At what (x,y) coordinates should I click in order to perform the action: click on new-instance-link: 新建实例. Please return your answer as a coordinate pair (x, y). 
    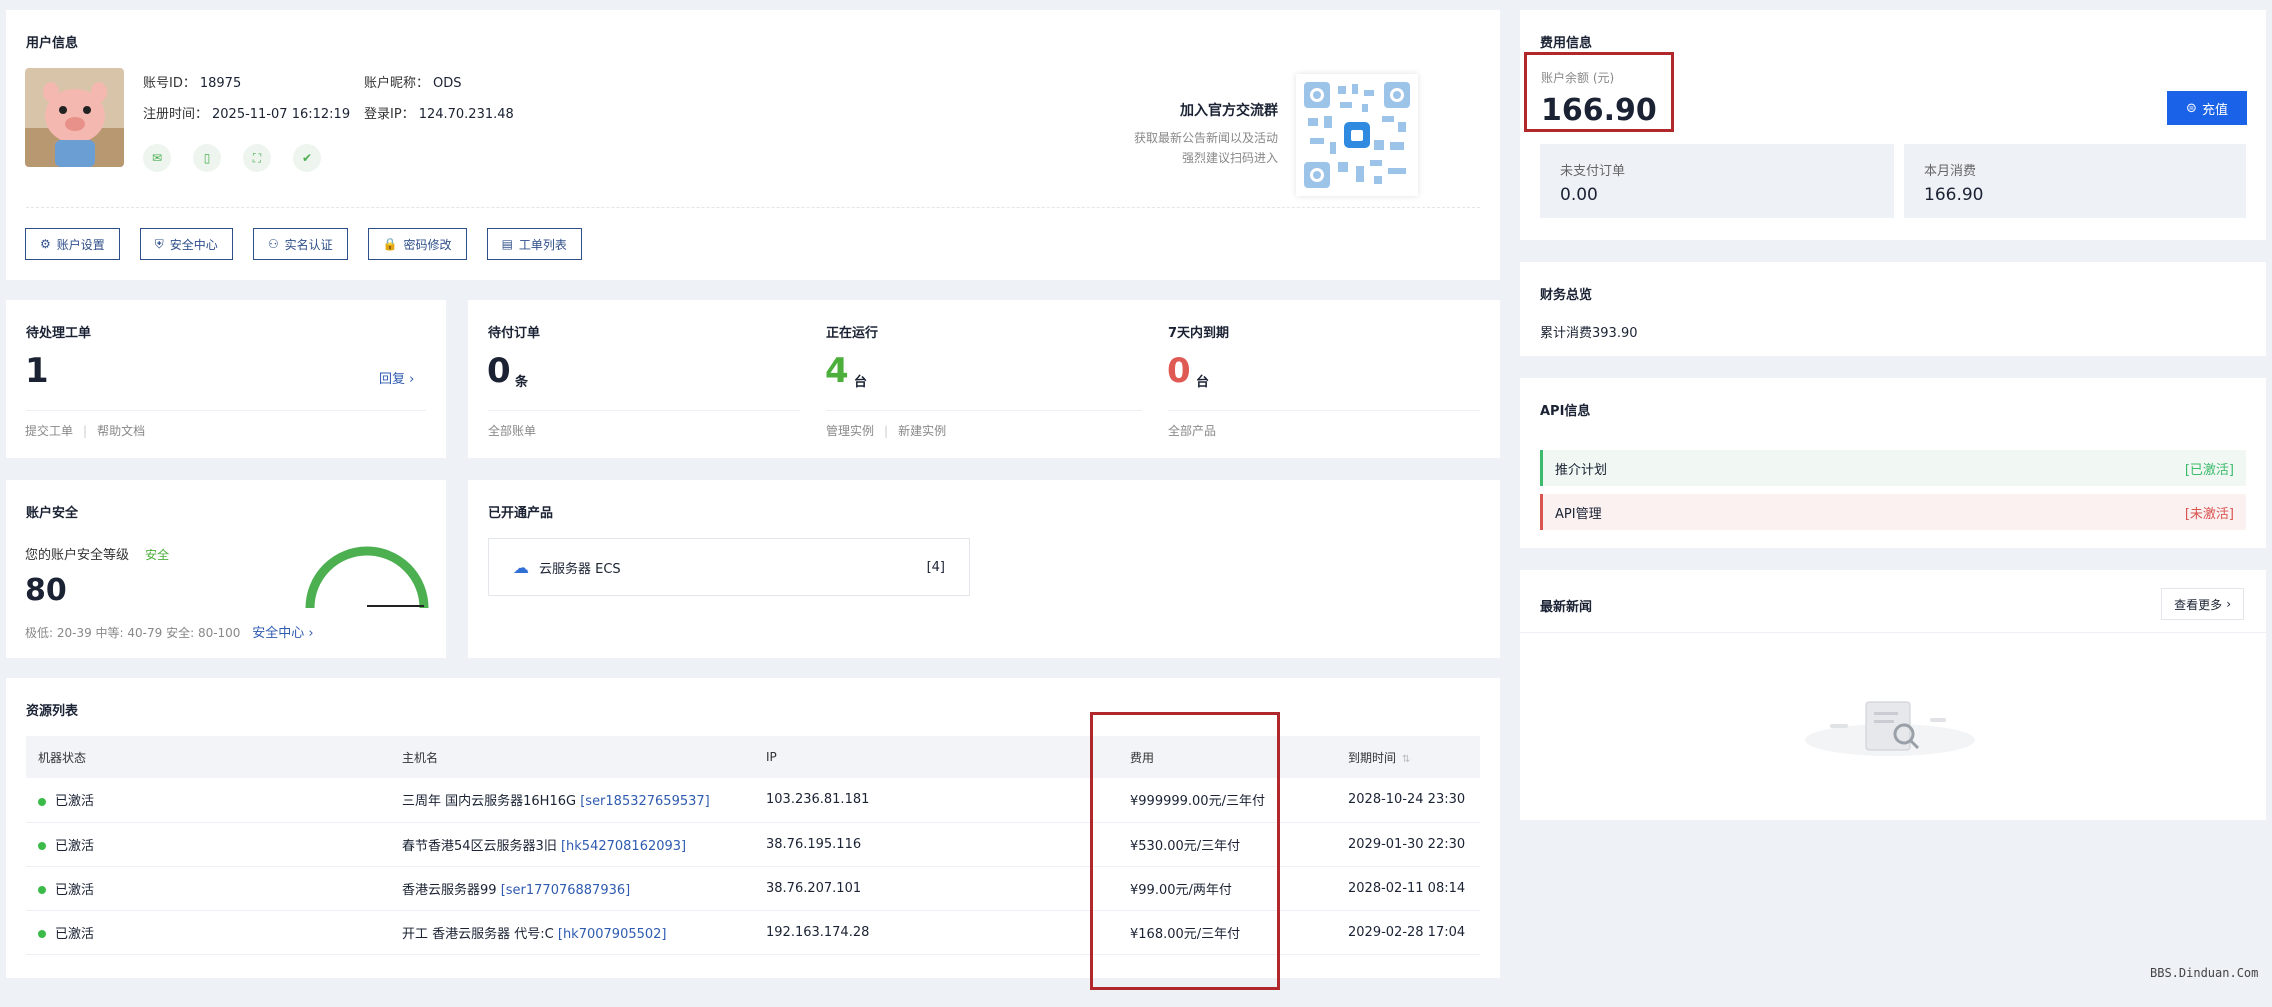
    Looking at the image, I should click on (922, 431).